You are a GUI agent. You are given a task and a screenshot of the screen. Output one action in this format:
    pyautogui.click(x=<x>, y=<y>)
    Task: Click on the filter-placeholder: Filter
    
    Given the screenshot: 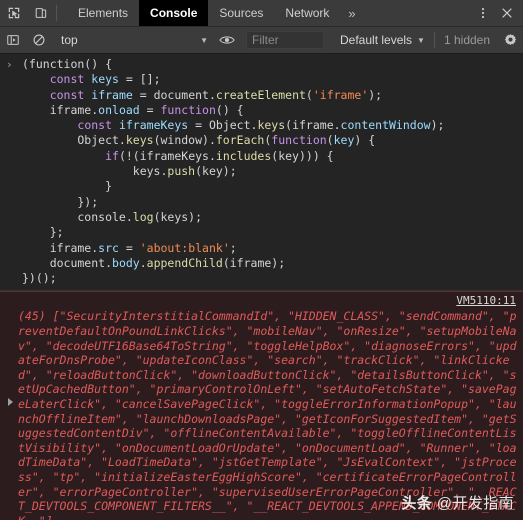 What is the action you would take?
    pyautogui.click(x=265, y=40)
    